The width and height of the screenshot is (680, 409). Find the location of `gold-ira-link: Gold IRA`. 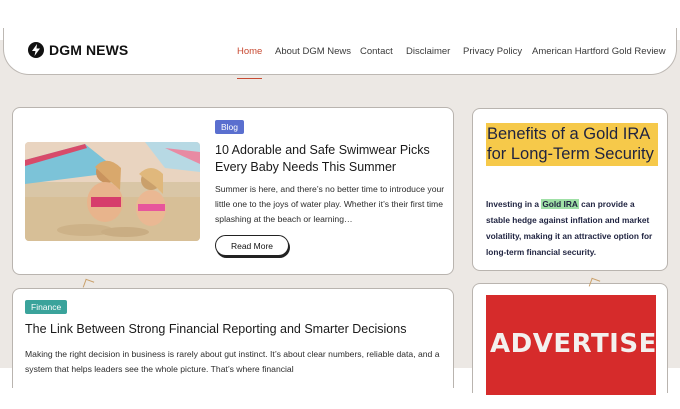

gold-ira-link: Gold IRA is located at coordinates (560, 204).